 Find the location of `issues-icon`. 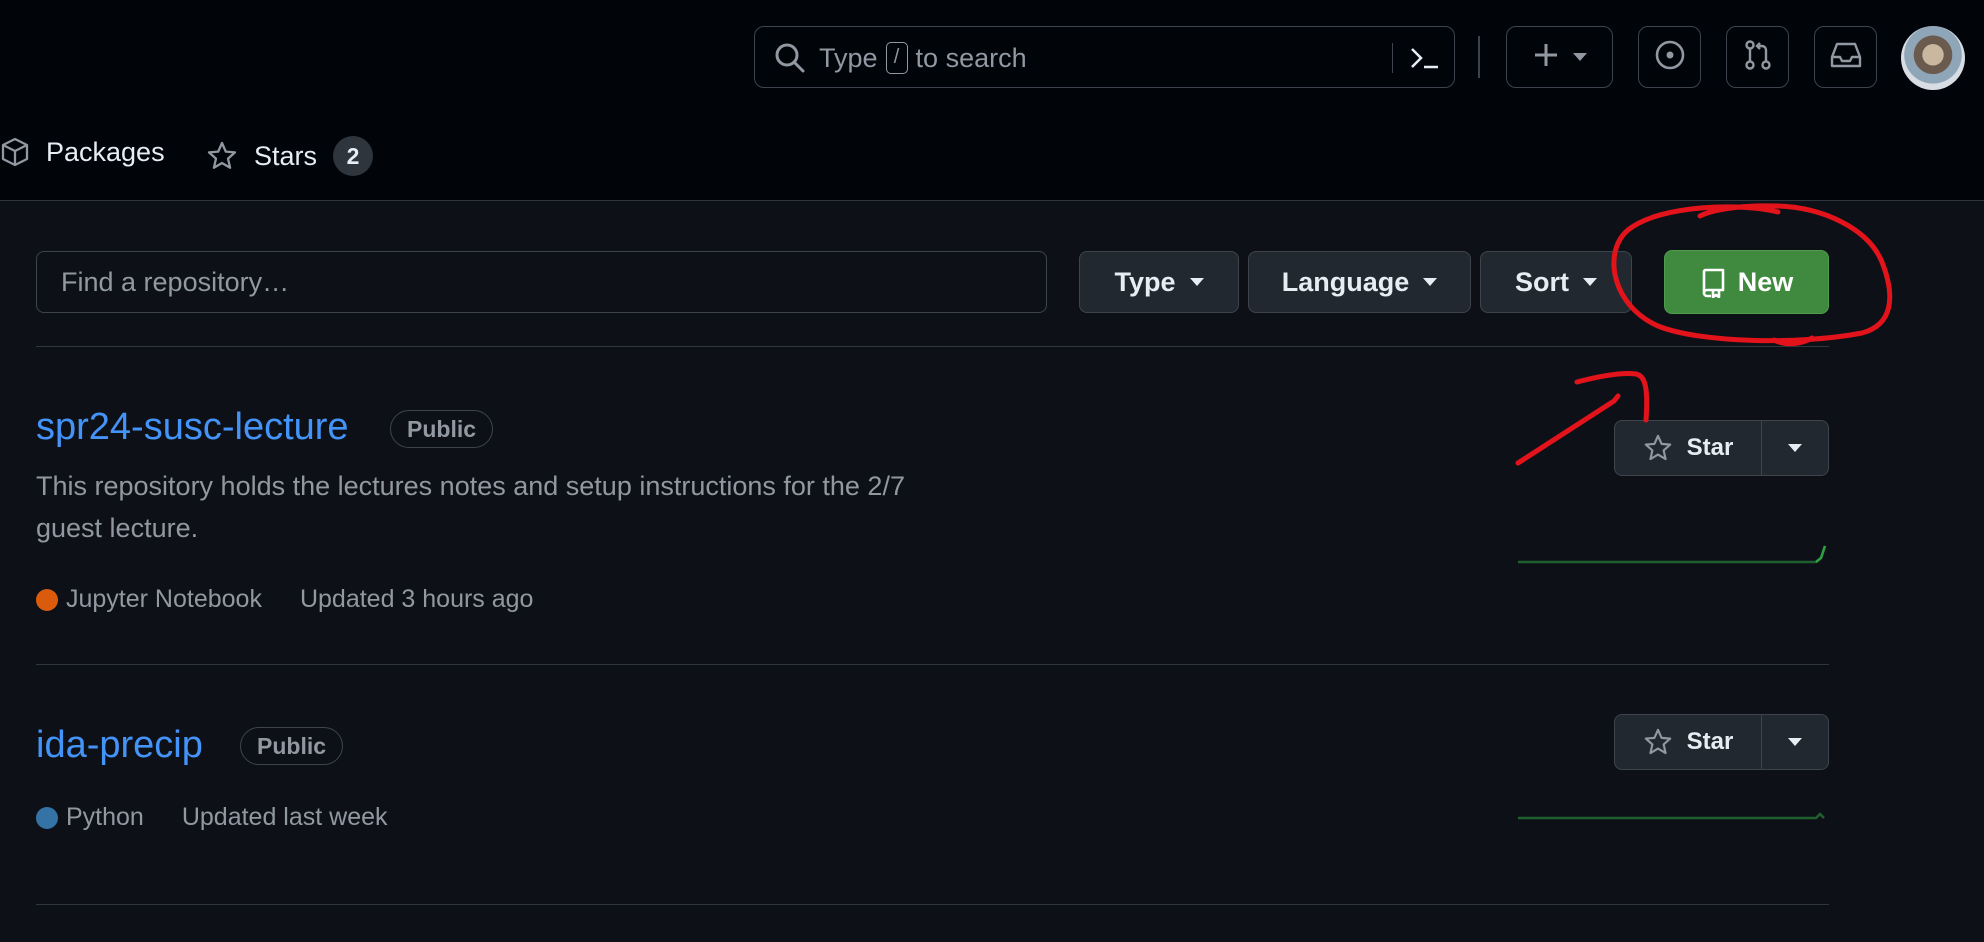

issues-icon is located at coordinates (1670, 57).